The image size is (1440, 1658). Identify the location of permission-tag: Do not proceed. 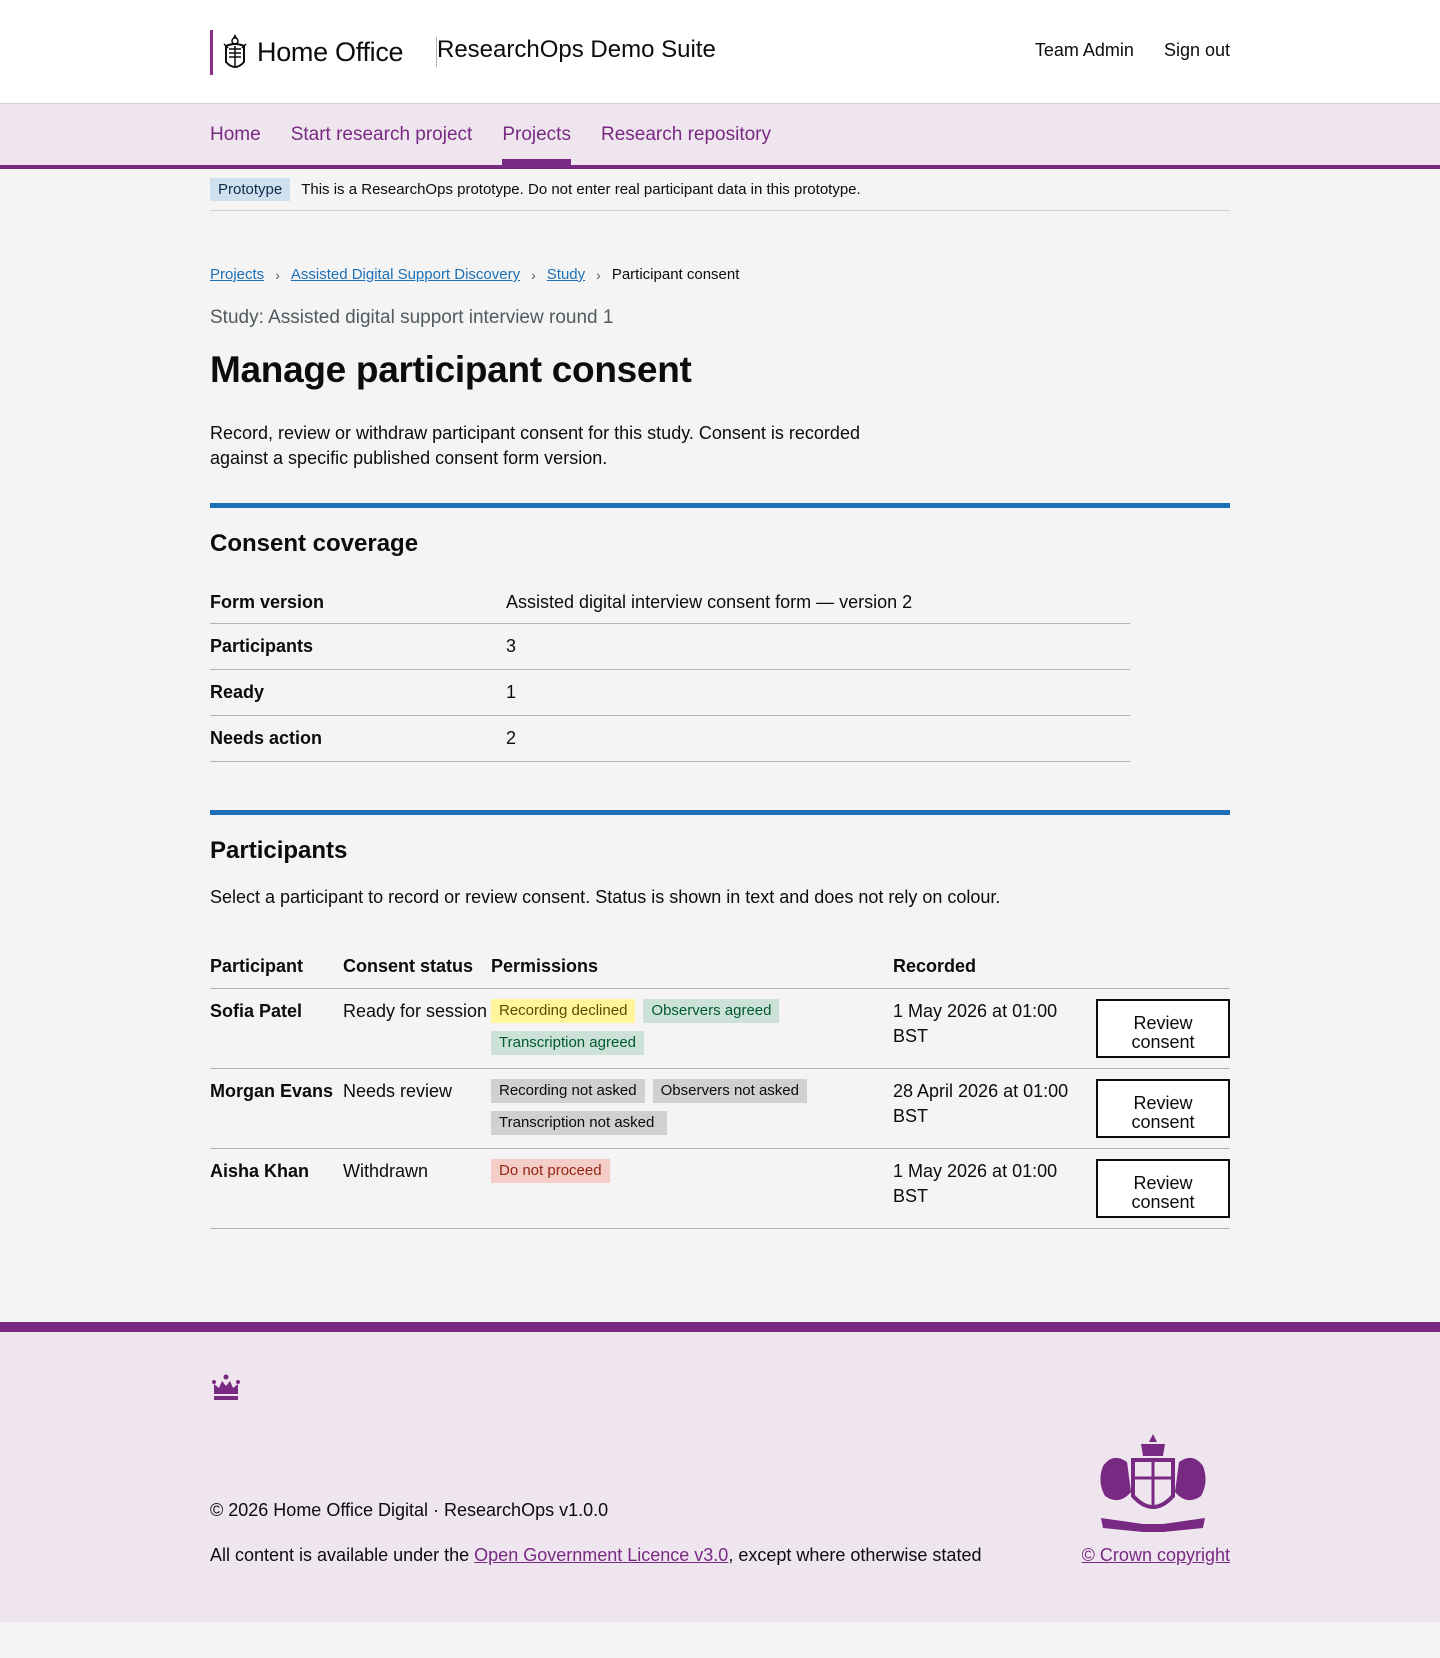
(550, 1171).